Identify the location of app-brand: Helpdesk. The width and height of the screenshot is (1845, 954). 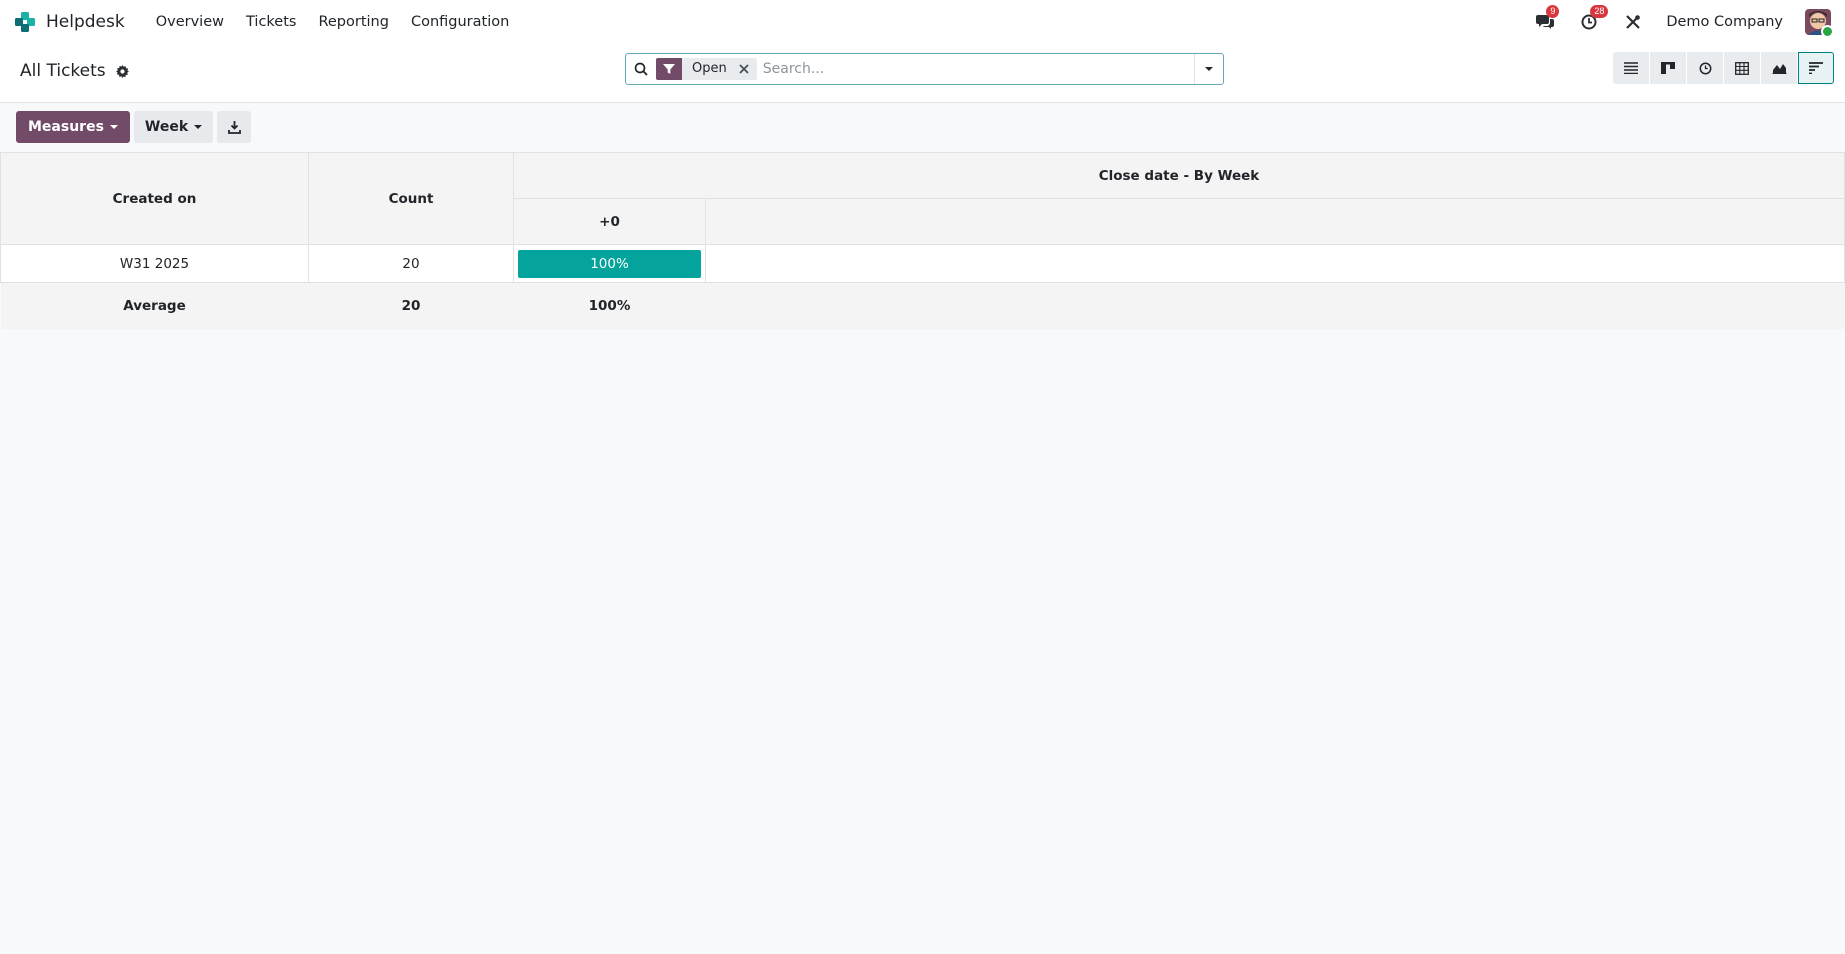
(69, 22).